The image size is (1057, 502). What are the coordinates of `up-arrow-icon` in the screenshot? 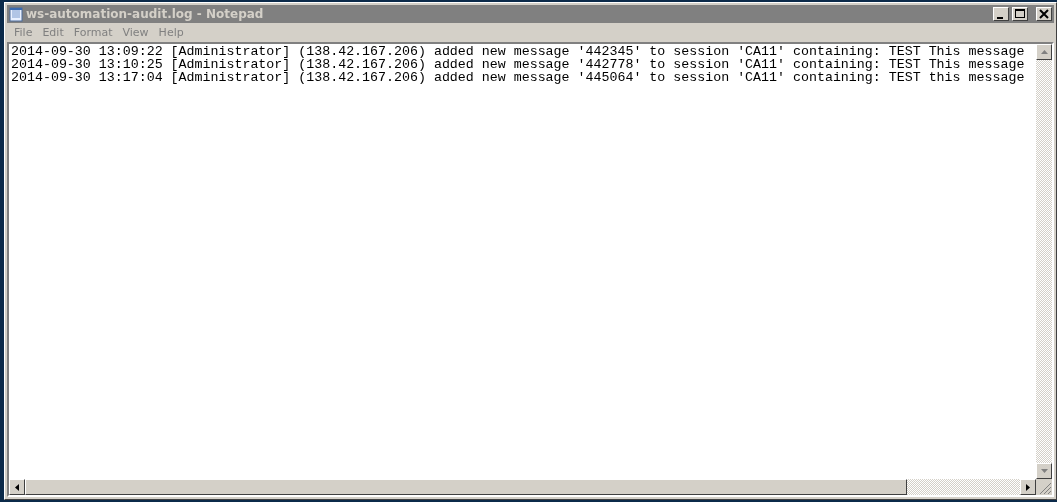 It's located at (1044, 52).